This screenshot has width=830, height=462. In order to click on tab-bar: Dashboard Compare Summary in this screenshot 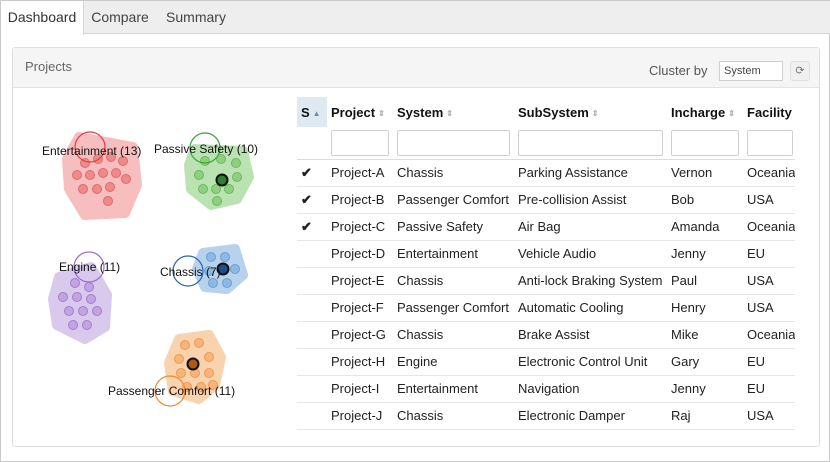, I will do `click(415, 18)`.